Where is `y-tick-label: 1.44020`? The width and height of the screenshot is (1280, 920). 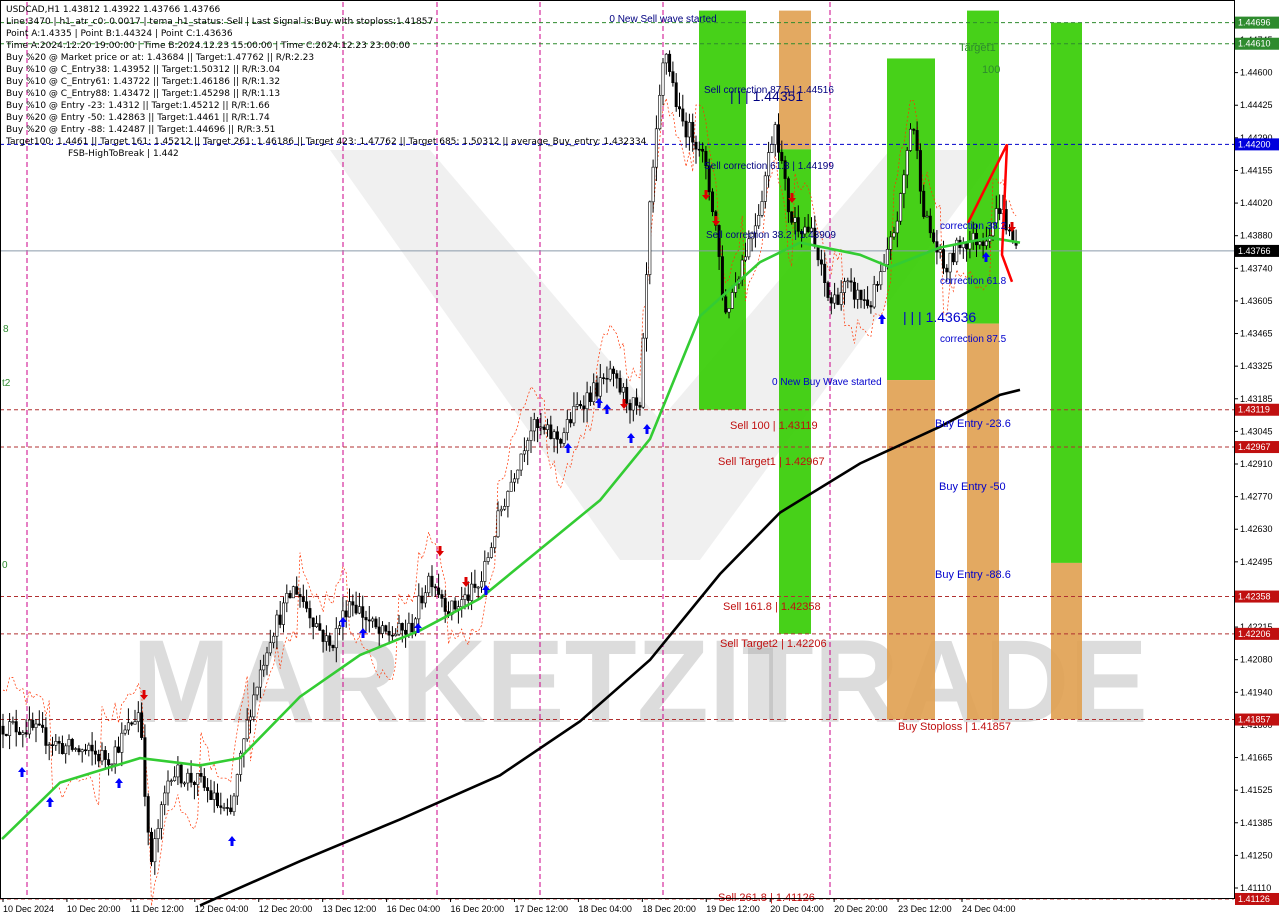
y-tick-label: 1.44020 is located at coordinates (1256, 203).